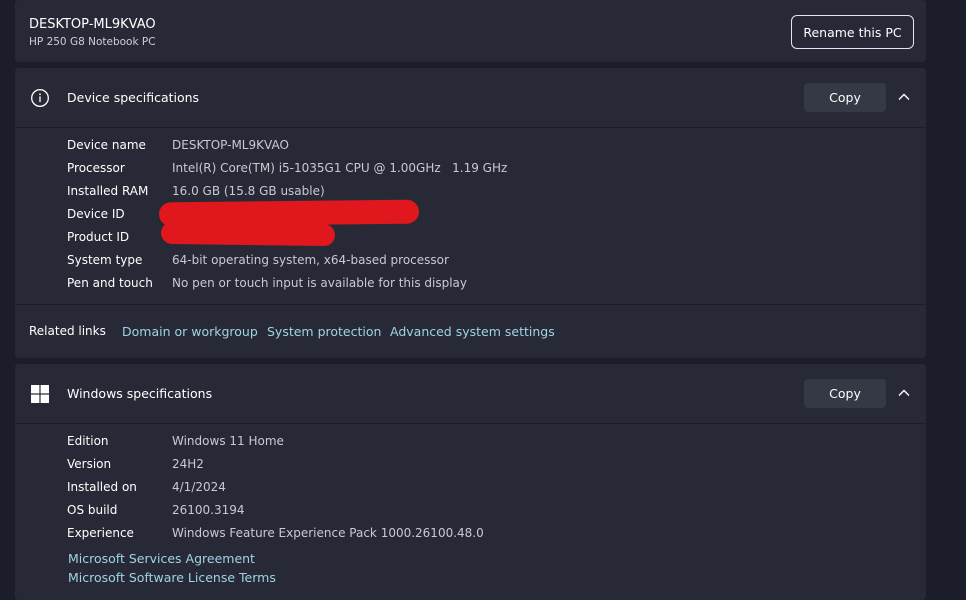 The image size is (966, 600). What do you see at coordinates (40, 98) in the screenshot?
I see `info-icon` at bounding box center [40, 98].